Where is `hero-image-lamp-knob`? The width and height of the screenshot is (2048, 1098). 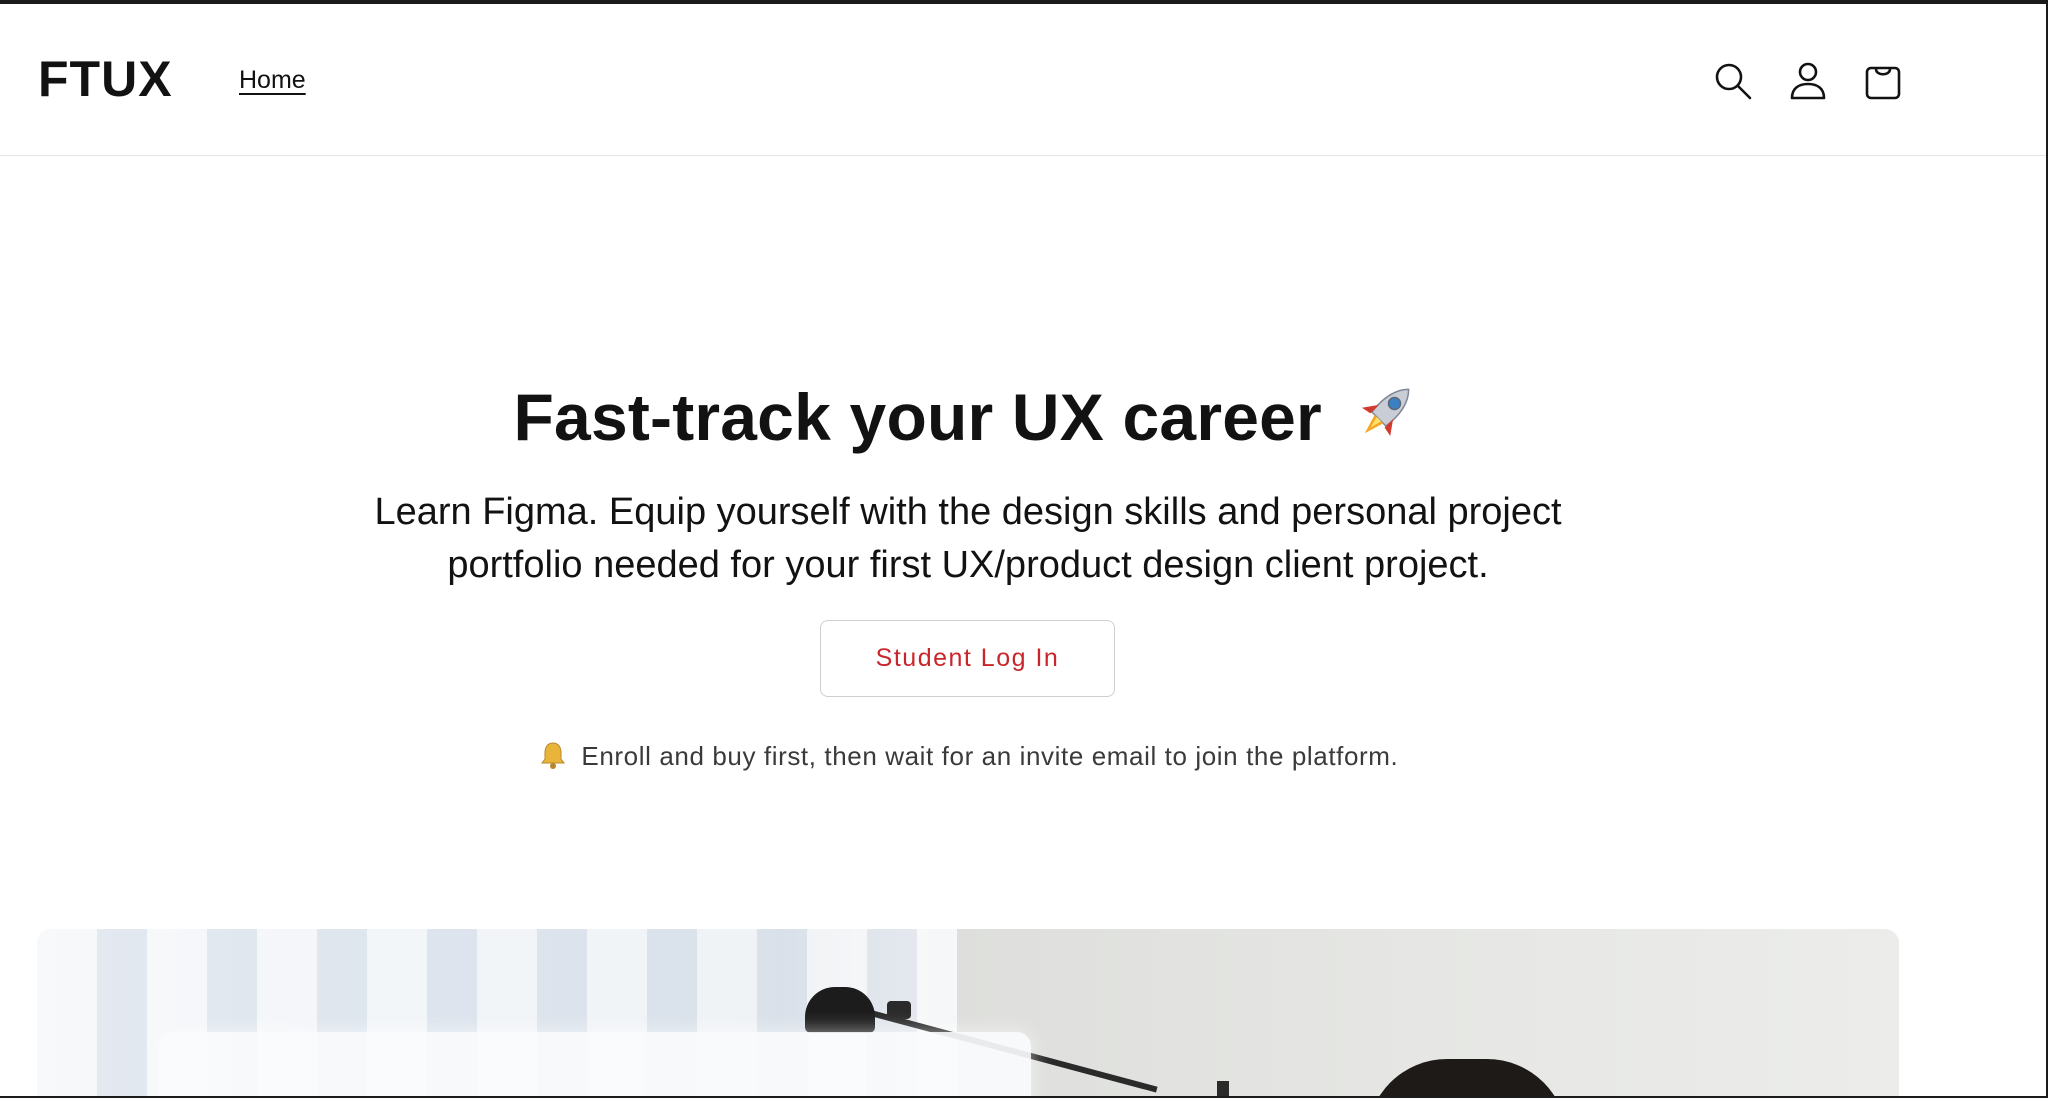 hero-image-lamp-knob is located at coordinates (899, 1010).